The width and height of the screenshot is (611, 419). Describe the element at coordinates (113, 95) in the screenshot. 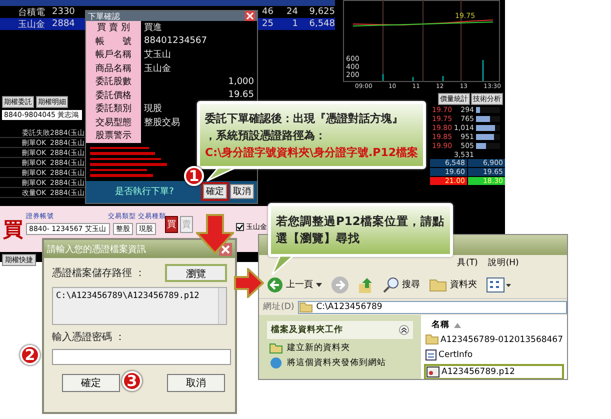

I see `field-label: 委託價格` at that location.